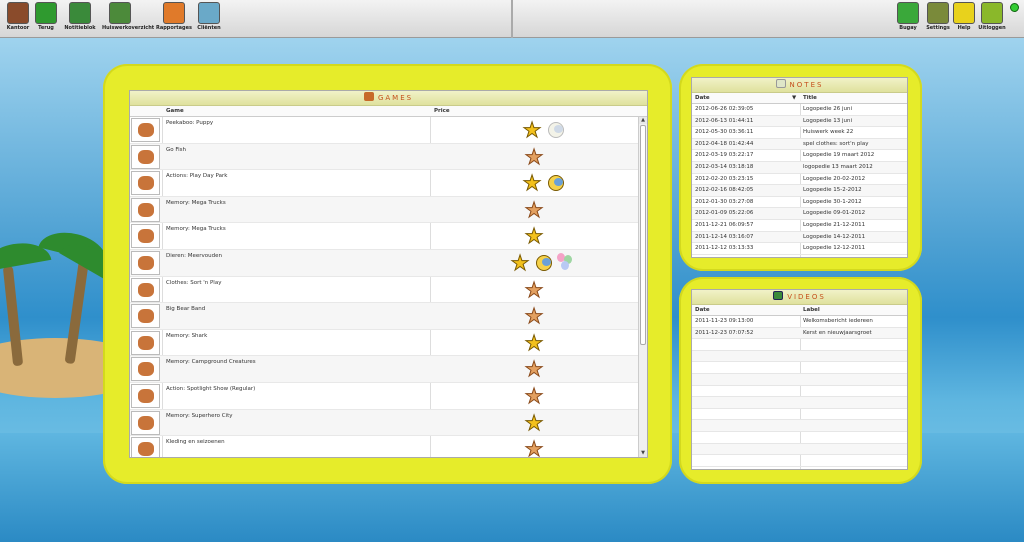  What do you see at coordinates (799, 98) in the screenshot?
I see `notes-column-headers: Date ▼ Title` at bounding box center [799, 98].